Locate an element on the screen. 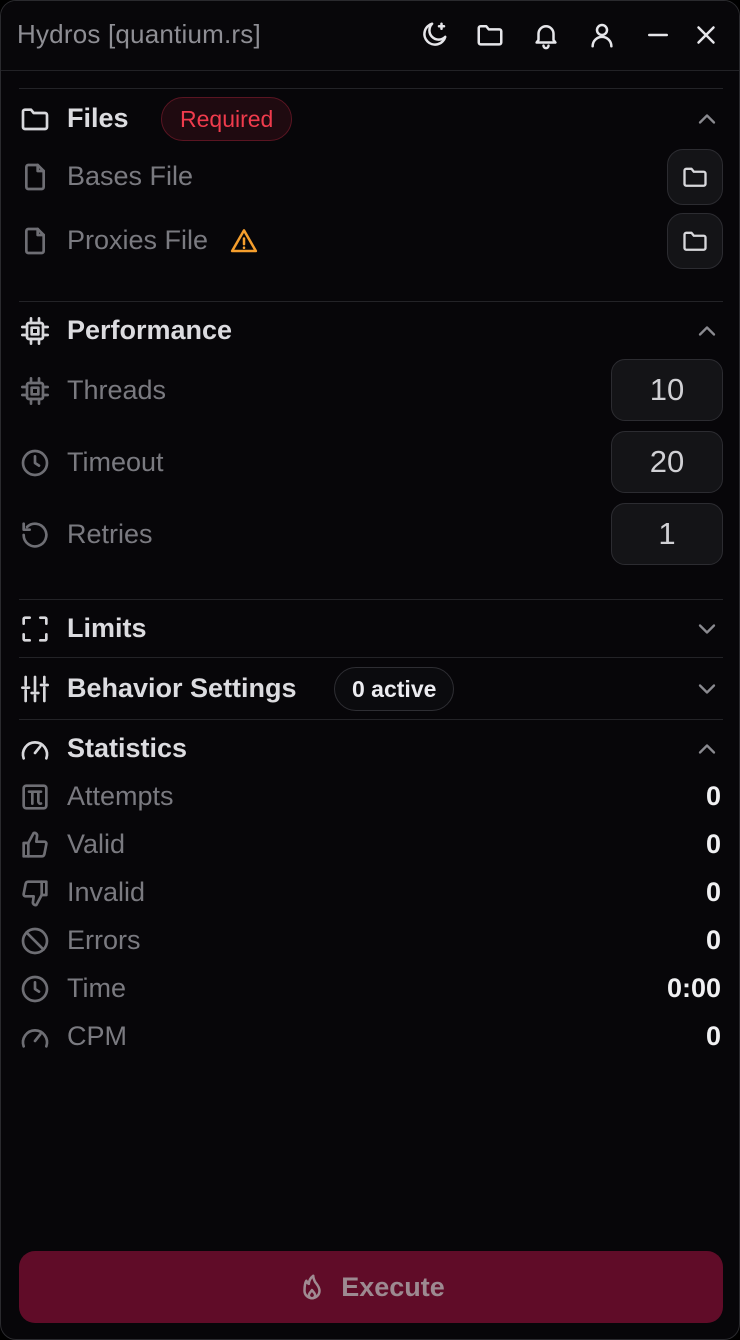 The width and height of the screenshot is (740, 1340). thumbs-up-icon is located at coordinates (35, 844).